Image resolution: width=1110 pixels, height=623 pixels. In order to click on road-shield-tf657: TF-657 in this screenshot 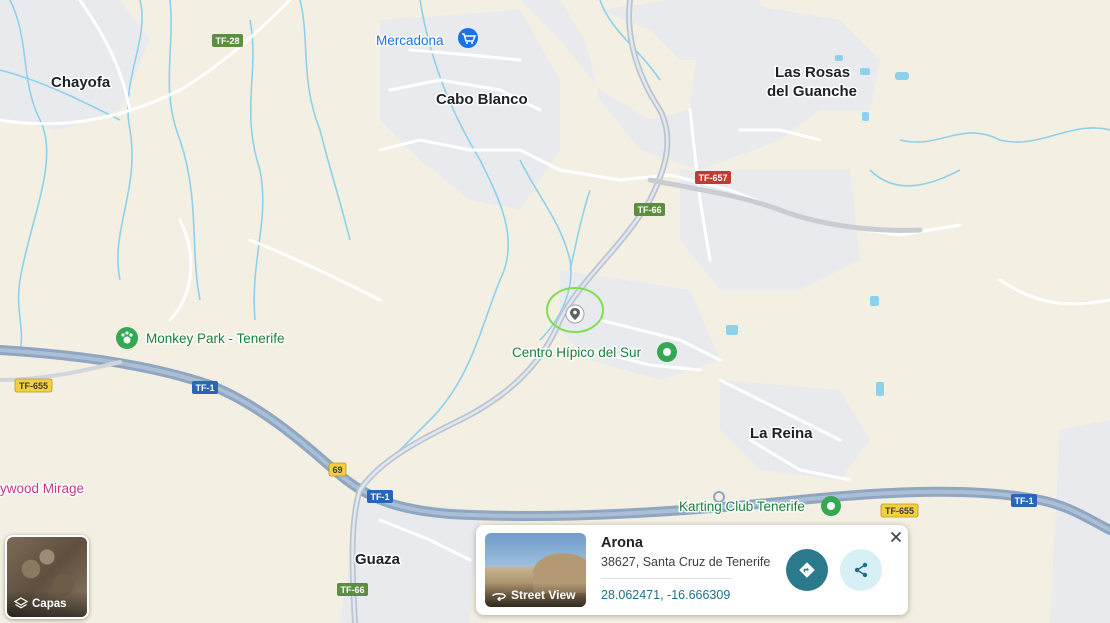, I will do `click(713, 177)`.